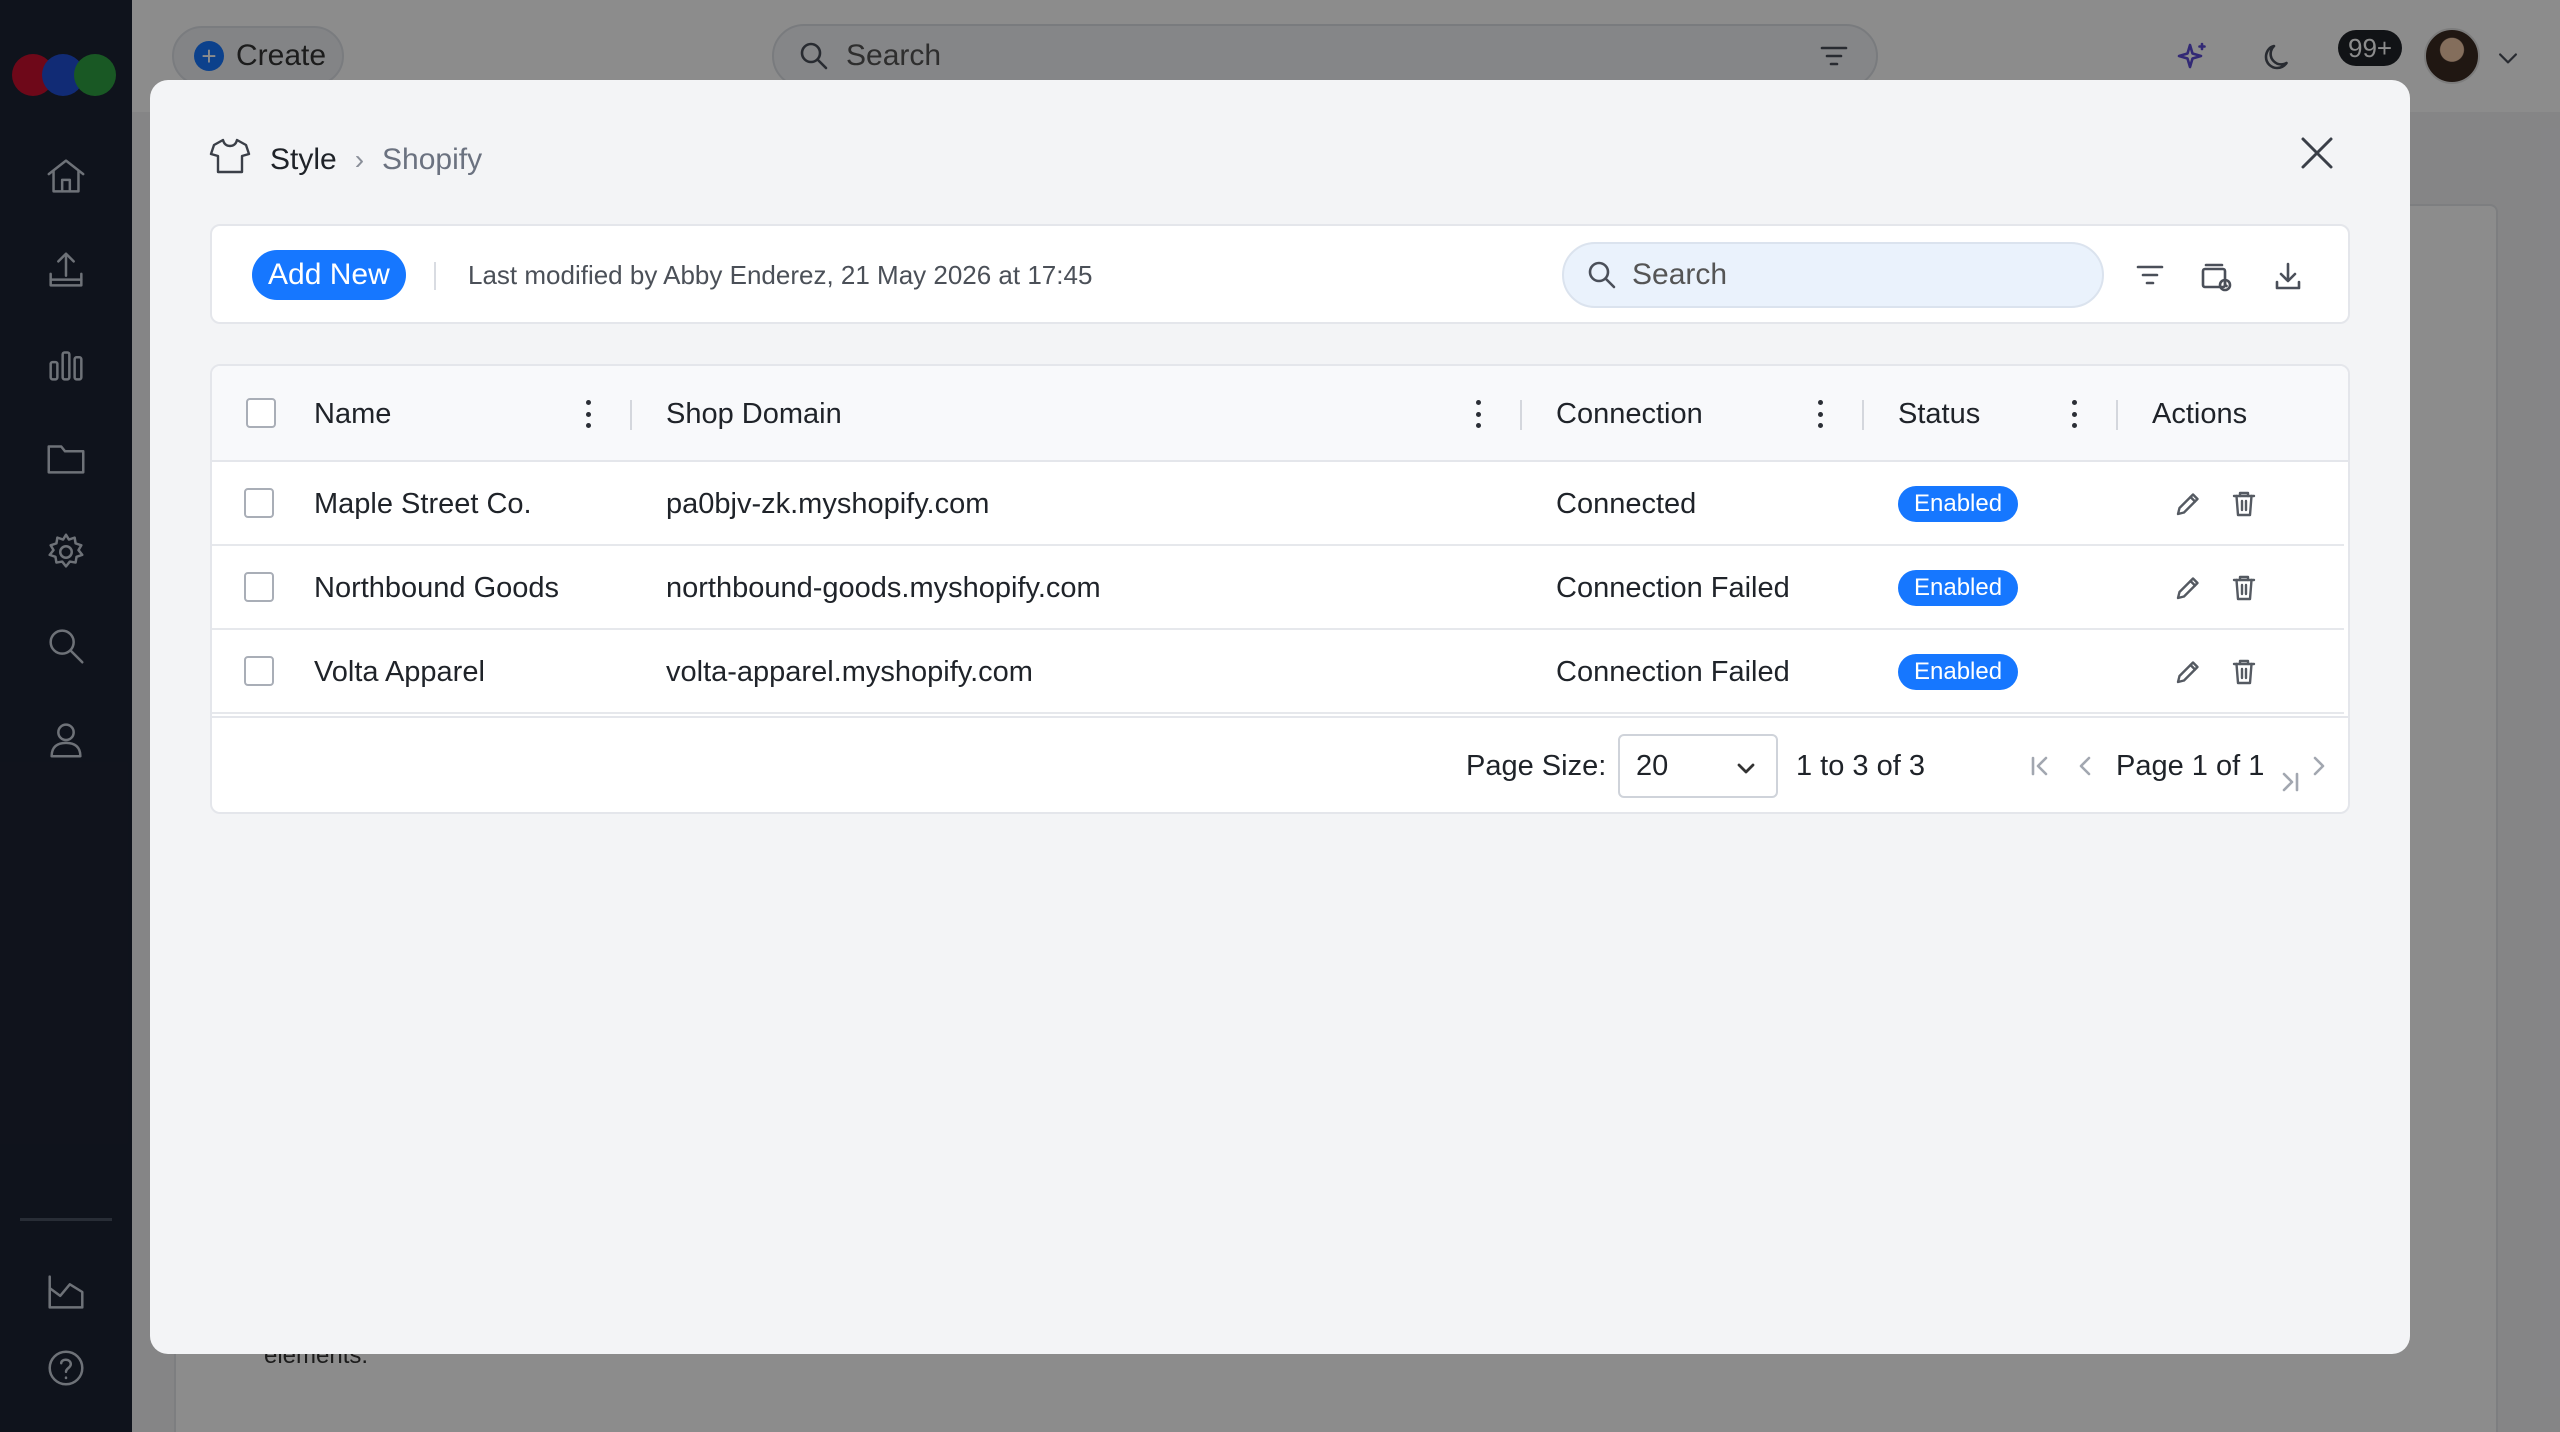 The image size is (2560, 1432). What do you see at coordinates (1602, 275) in the screenshot?
I see `search-icon` at bounding box center [1602, 275].